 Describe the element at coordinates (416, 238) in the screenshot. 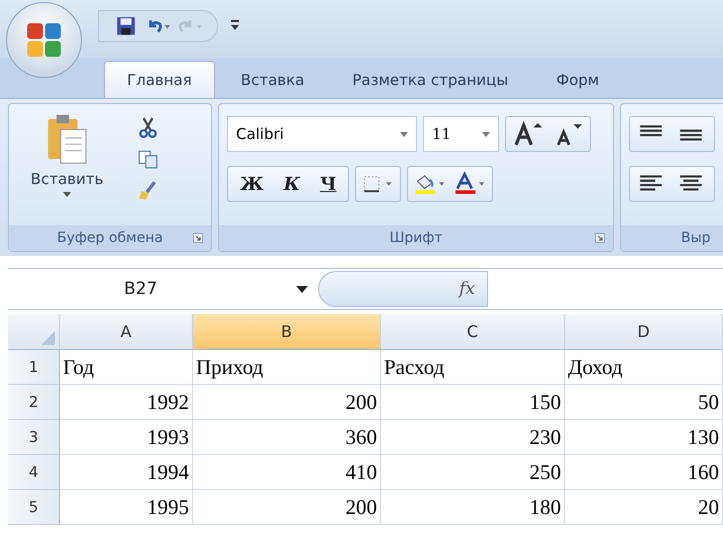

I see `group-label: Шрифт` at that location.